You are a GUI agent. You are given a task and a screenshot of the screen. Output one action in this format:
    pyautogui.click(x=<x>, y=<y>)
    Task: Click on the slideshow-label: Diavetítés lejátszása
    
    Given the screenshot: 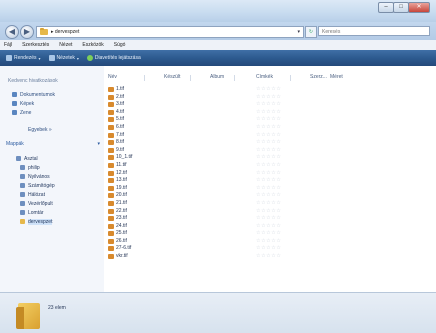 What is the action you would take?
    pyautogui.click(x=117, y=58)
    